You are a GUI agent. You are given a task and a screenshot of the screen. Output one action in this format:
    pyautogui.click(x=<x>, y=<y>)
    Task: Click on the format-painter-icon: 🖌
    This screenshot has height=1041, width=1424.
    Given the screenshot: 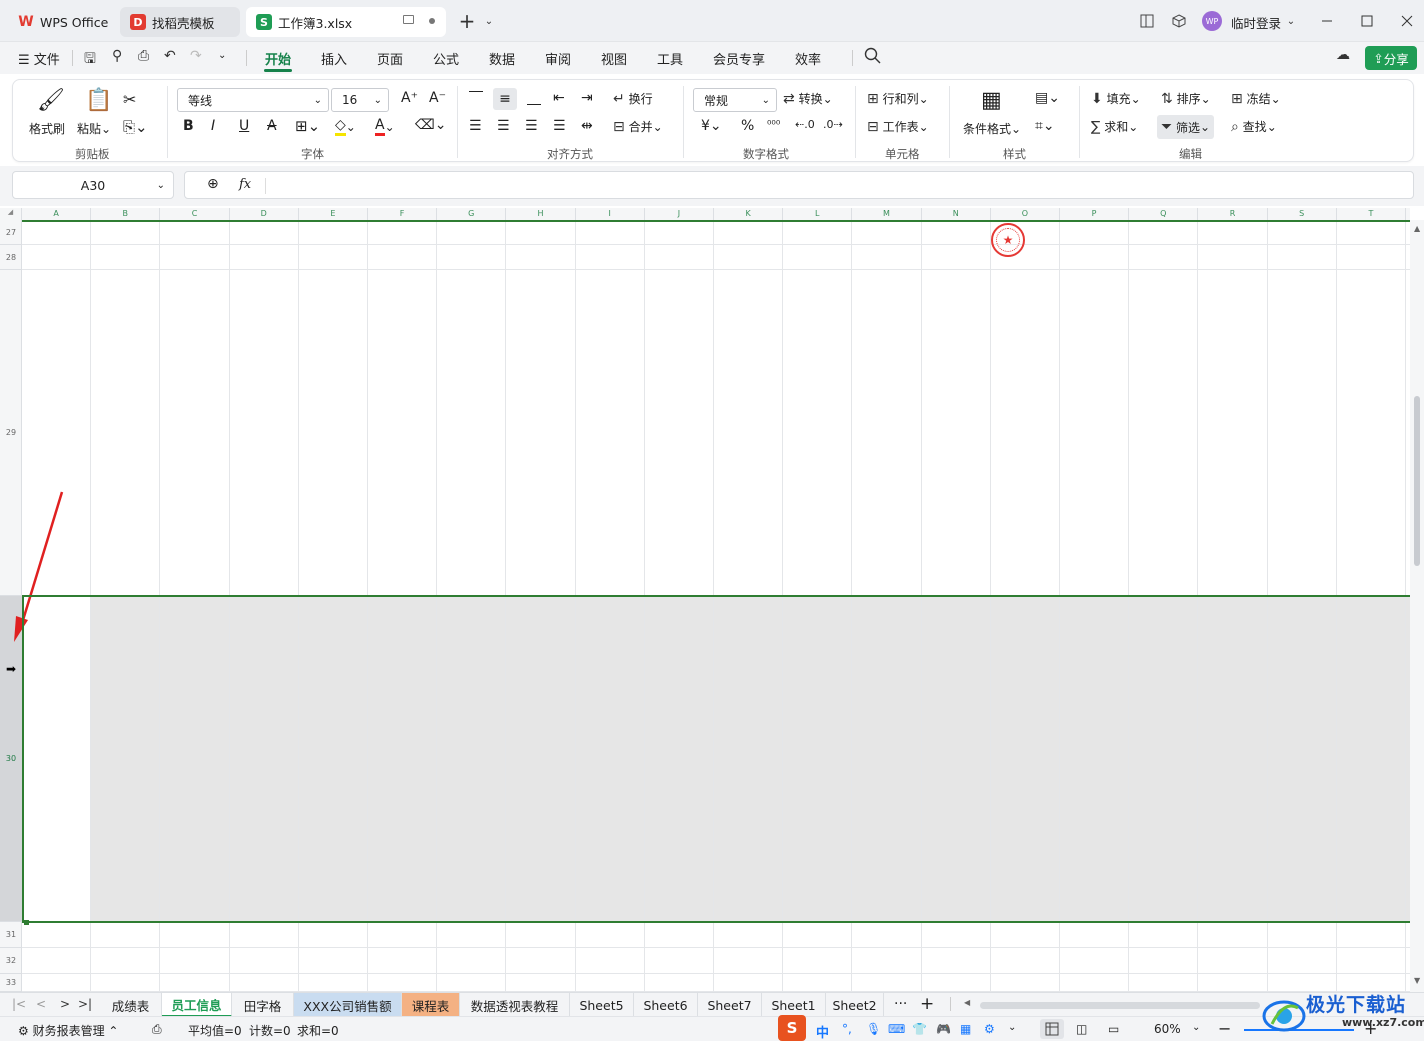 What is the action you would take?
    pyautogui.click(x=51, y=100)
    